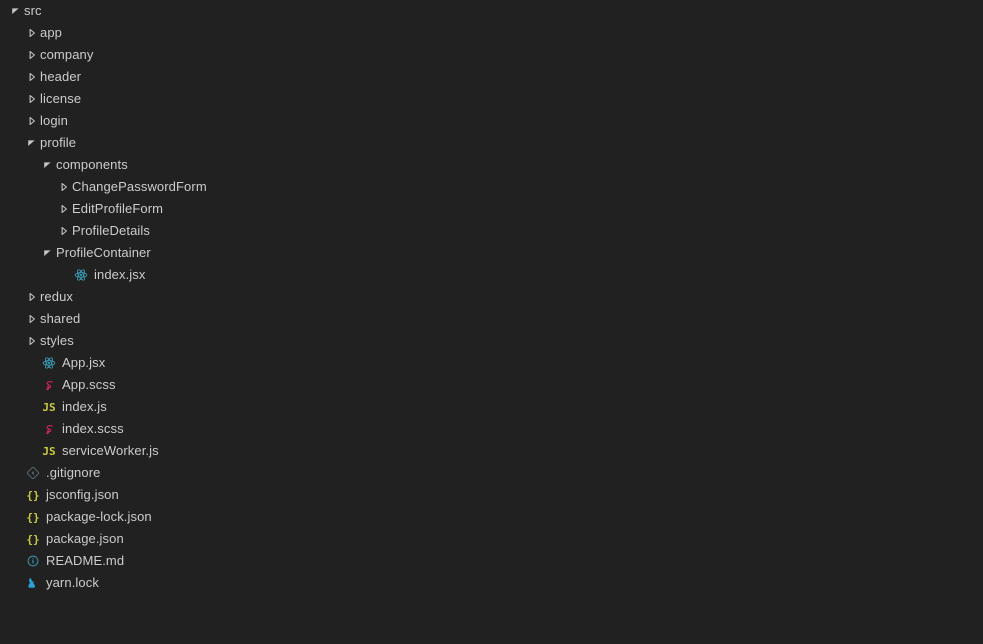  Describe the element at coordinates (491, 473) in the screenshot. I see `tree-file-row: .gitignore` at that location.